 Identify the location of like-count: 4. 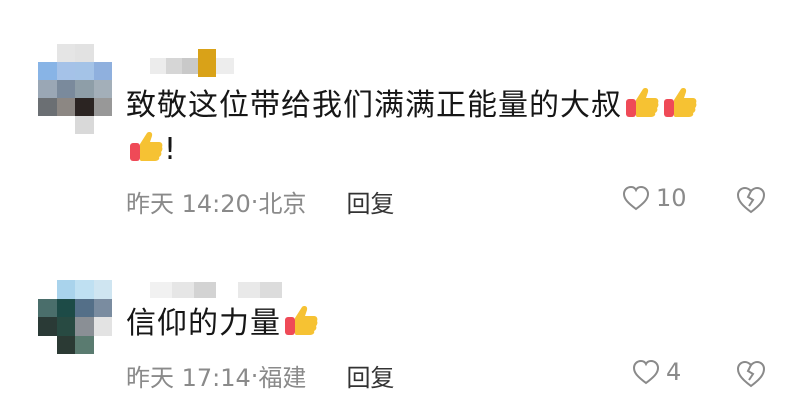
(674, 372).